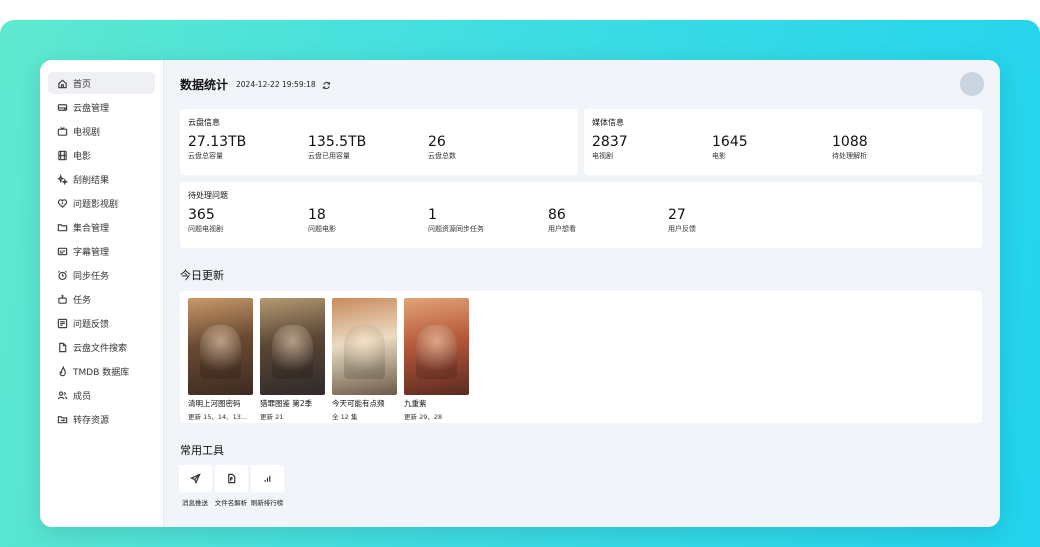  Describe the element at coordinates (208, 195) in the screenshot. I see `pending-title: 待处理问题` at that location.